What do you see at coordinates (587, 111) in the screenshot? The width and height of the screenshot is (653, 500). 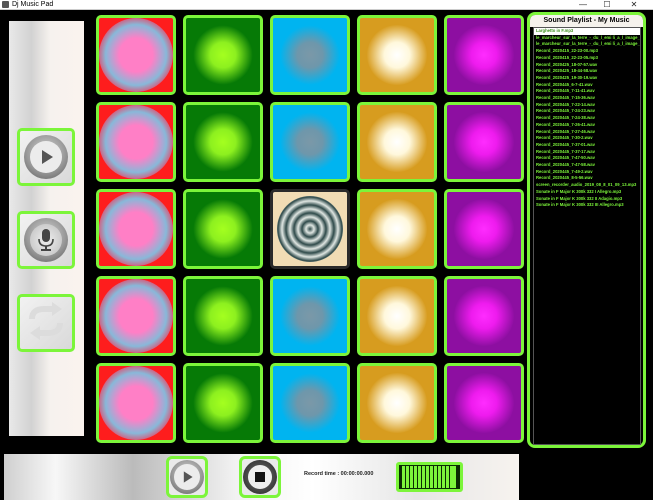 I see `playlist-item: Record_2020445_7-24-23.wav` at bounding box center [587, 111].